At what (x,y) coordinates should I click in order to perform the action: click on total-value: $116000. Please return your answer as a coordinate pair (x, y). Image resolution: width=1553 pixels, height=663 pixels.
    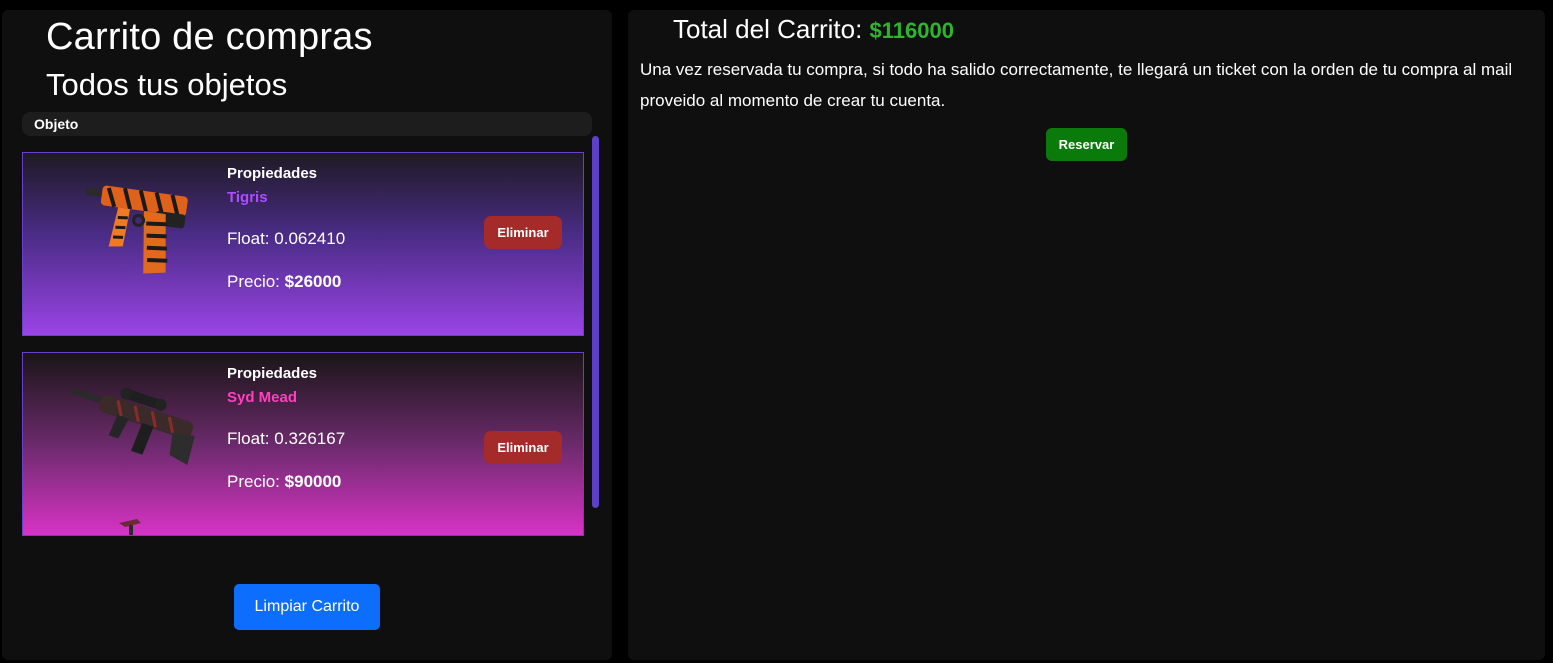
    Looking at the image, I should click on (911, 30).